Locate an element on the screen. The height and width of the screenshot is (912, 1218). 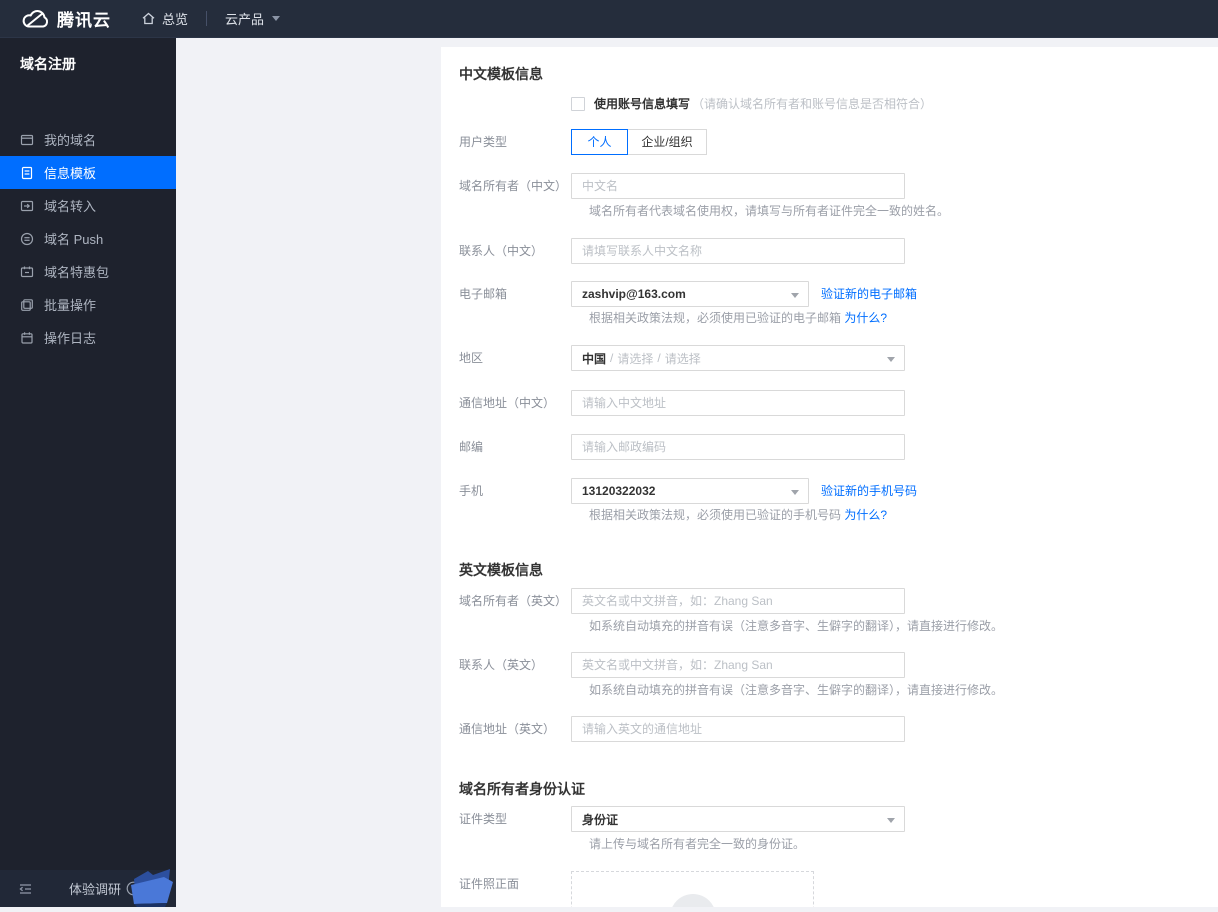
topnav: 总览 云产品 is located at coordinates (211, 18).